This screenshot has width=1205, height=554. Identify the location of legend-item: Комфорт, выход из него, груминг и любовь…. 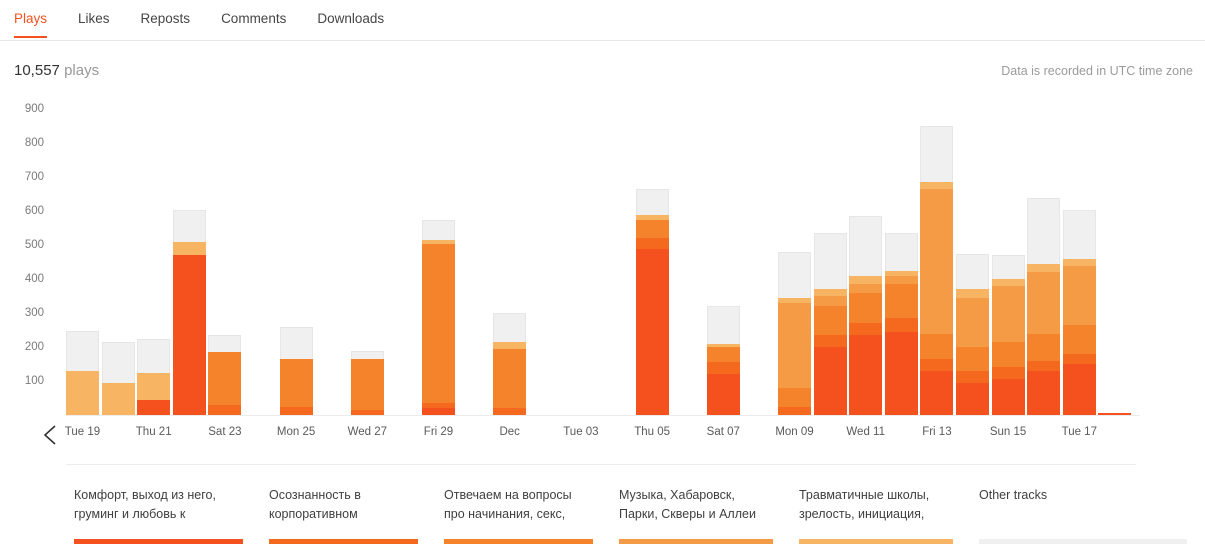
(163, 512).